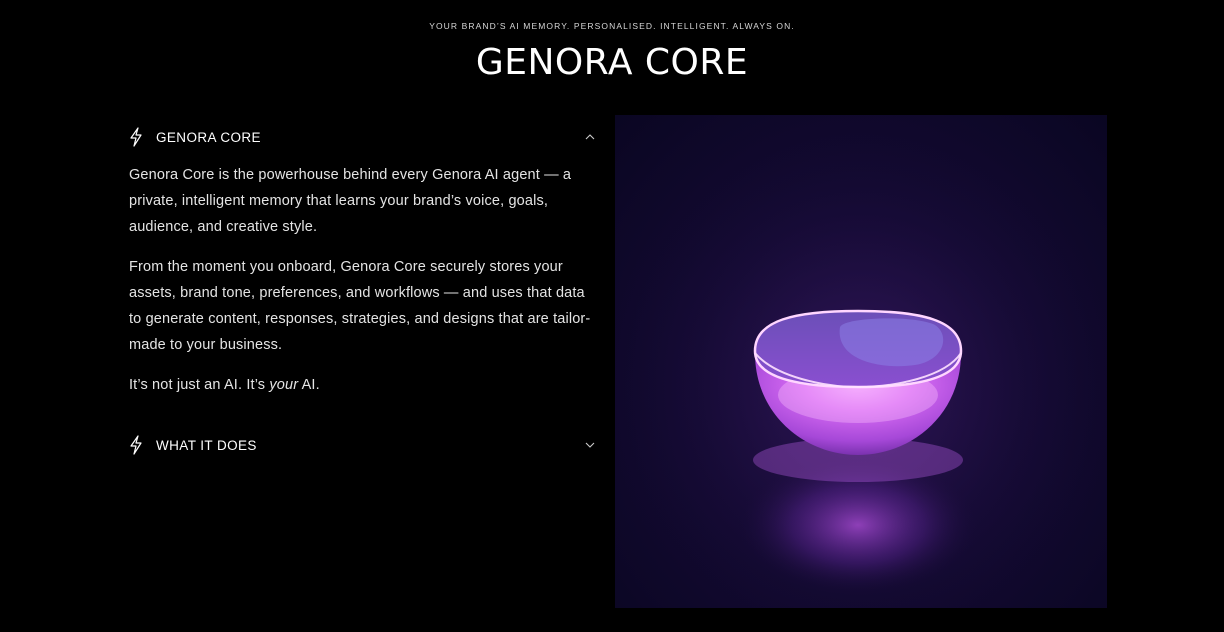 This screenshot has width=1224, height=632. What do you see at coordinates (206, 445) in the screenshot?
I see `accordion-label: WHAT IT DOES` at bounding box center [206, 445].